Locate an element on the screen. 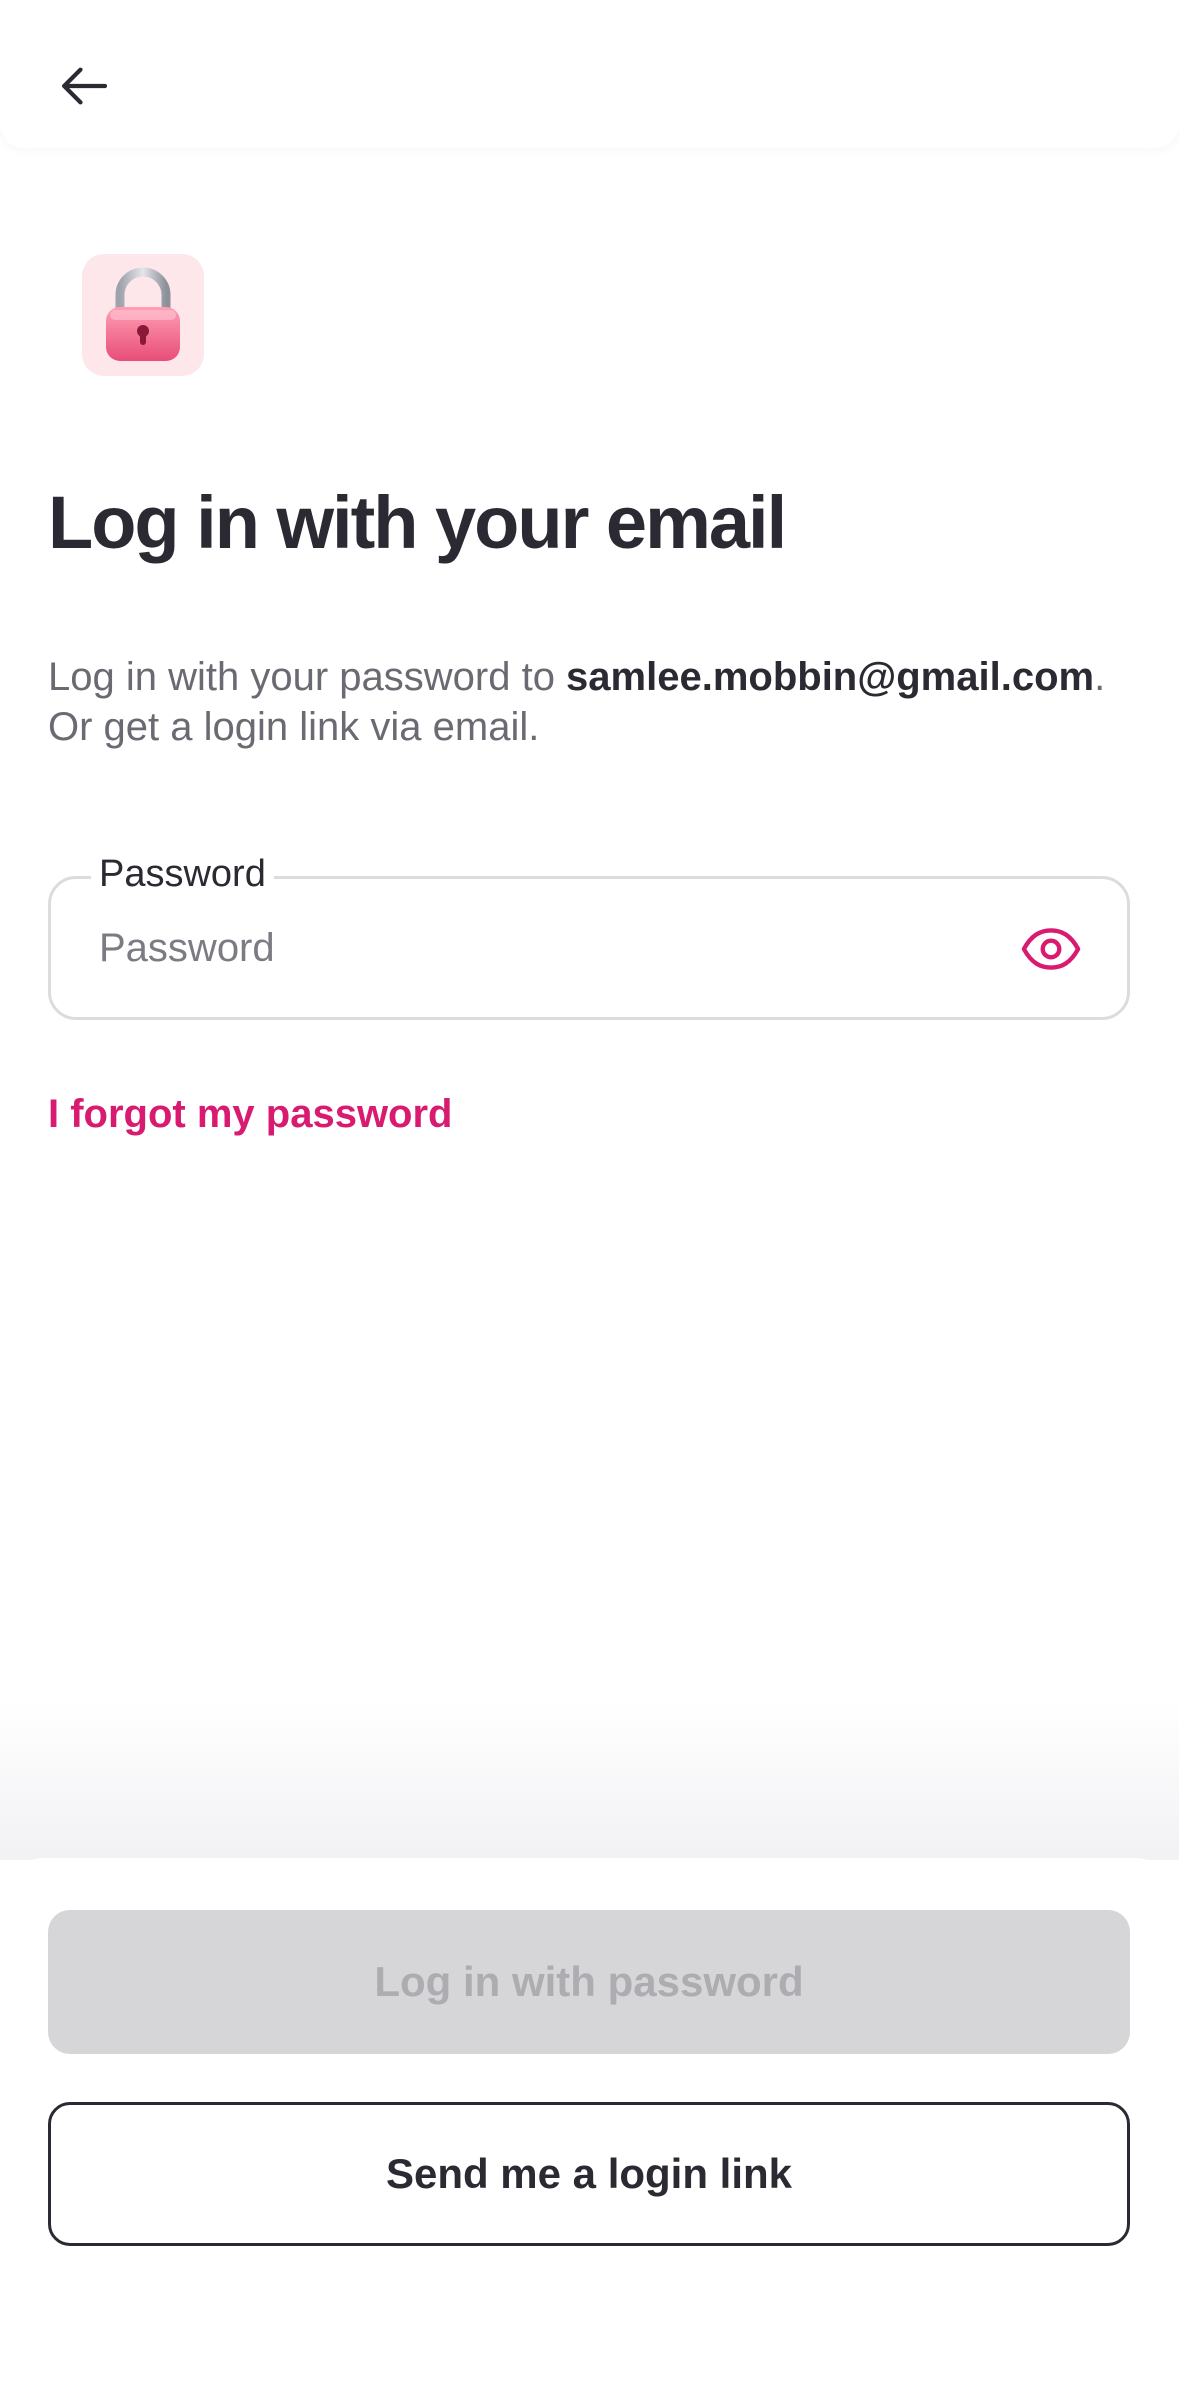 The height and width of the screenshot is (2396, 1179). forgot-password-link: I forgot my password is located at coordinates (250, 1114).